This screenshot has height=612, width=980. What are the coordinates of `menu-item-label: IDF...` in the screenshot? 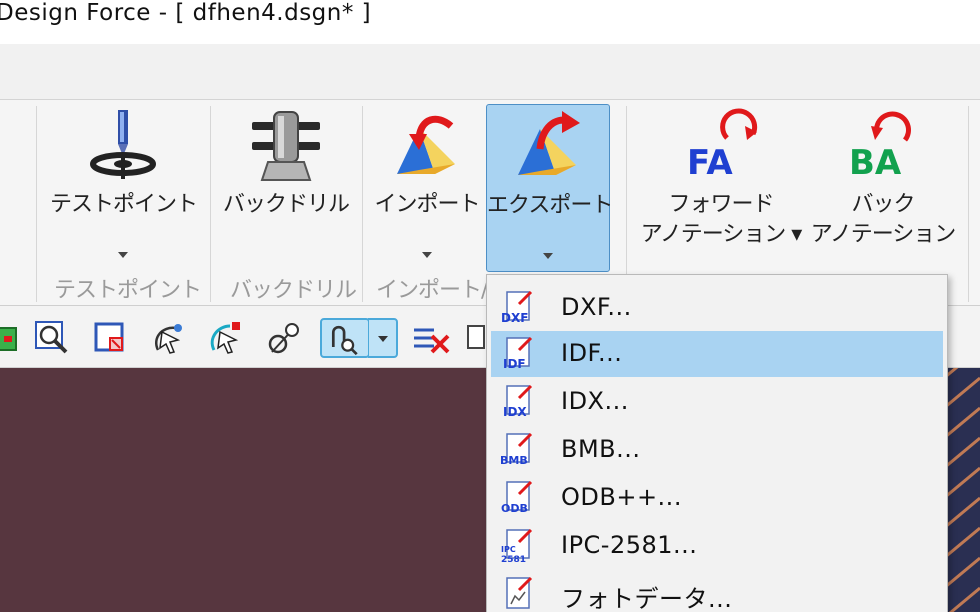 It's located at (592, 353).